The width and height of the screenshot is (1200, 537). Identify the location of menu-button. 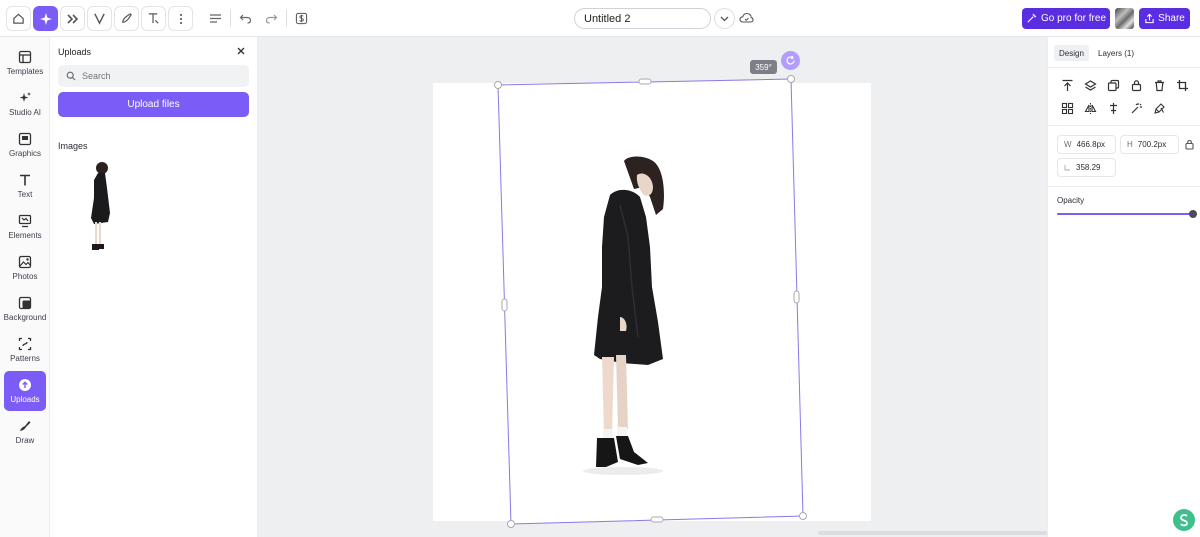
(215, 18).